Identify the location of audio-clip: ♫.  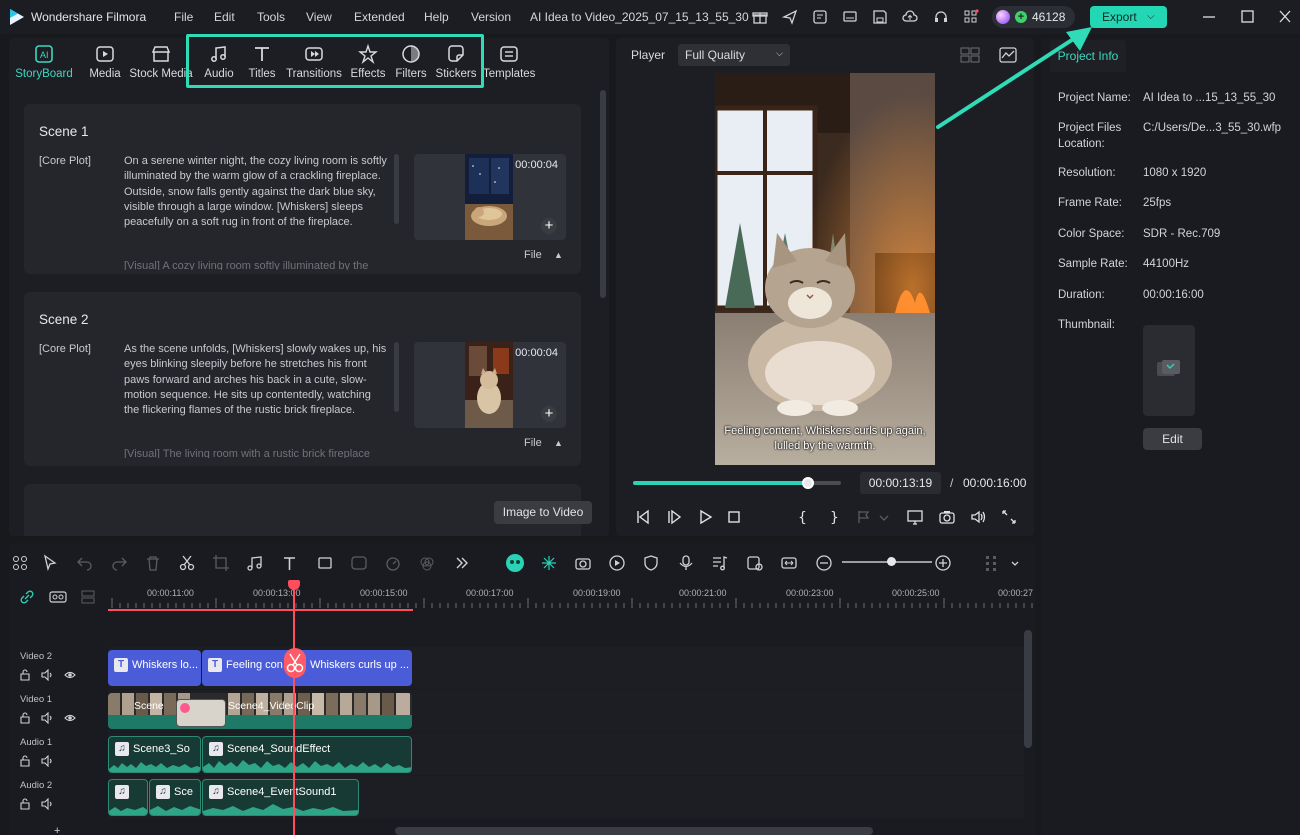
(128, 797).